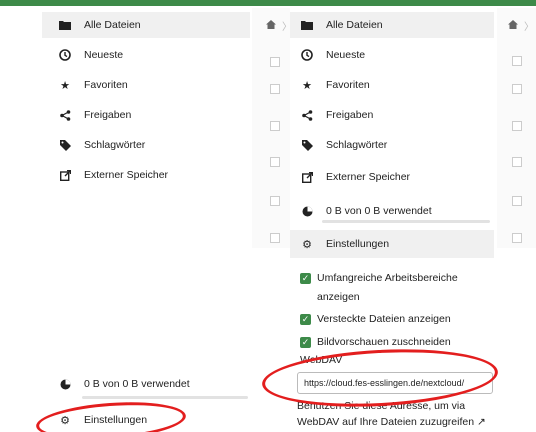 This screenshot has width=536, height=432. What do you see at coordinates (268, 3) in the screenshot?
I see `header-bar` at bounding box center [268, 3].